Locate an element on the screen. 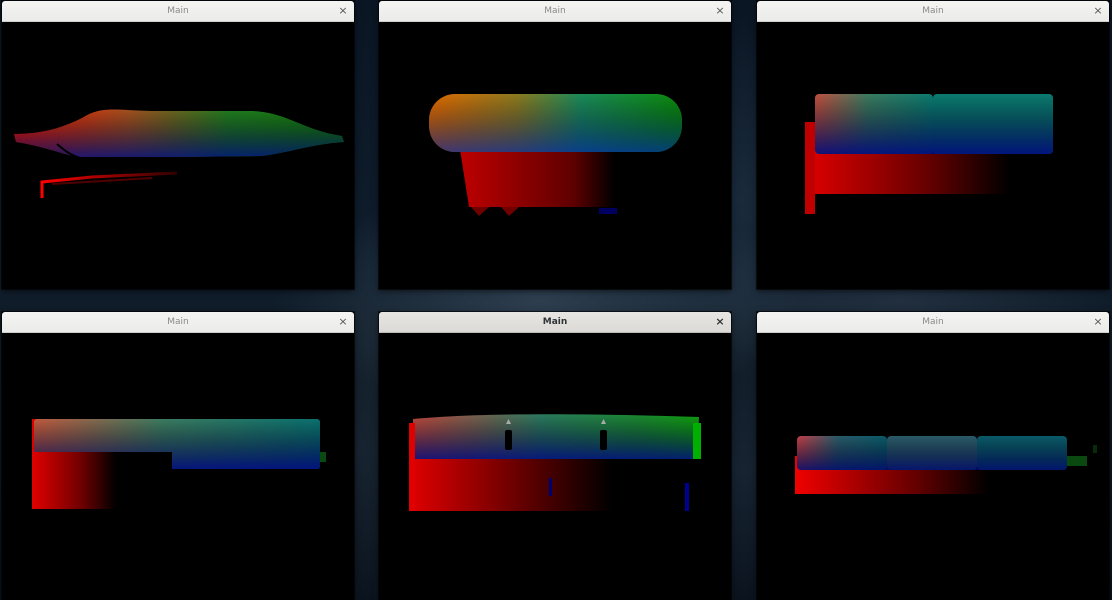 Image resolution: width=1112 pixels, height=600 pixels. chaise-lounge-render is located at coordinates (179, 153).